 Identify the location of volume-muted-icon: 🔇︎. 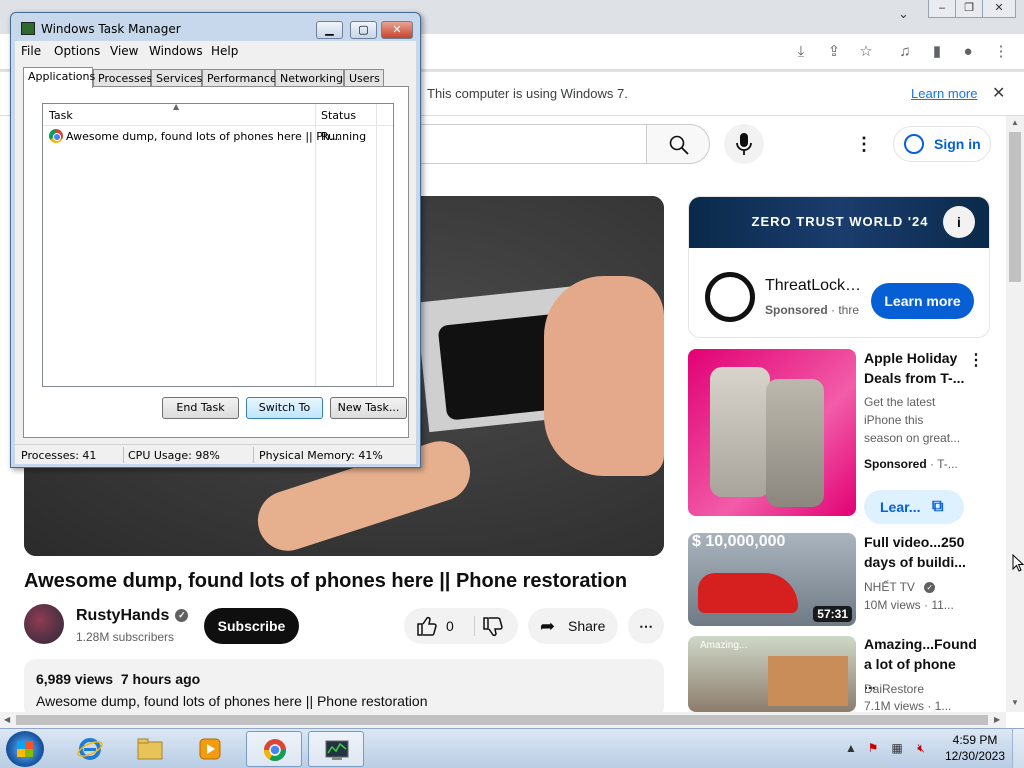
(921, 748).